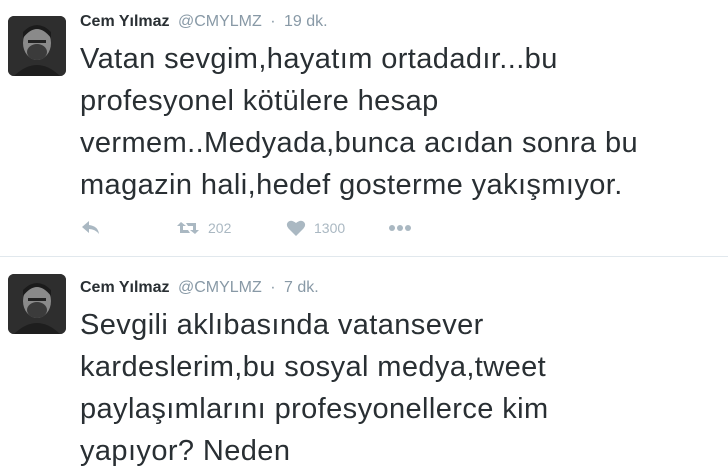 Image resolution: width=728 pixels, height=474 pixels. I want to click on more-icon, so click(400, 228).